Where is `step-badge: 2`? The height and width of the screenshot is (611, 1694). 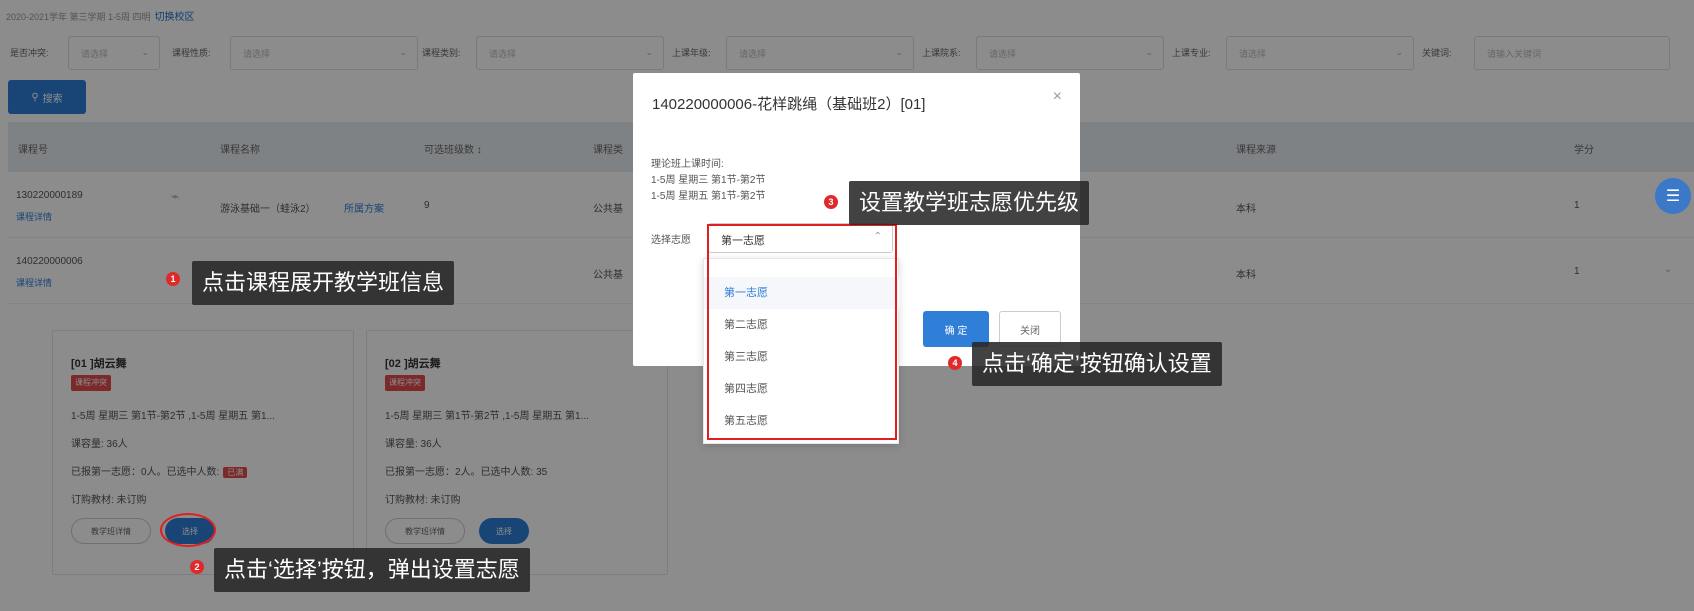
step-badge: 2 is located at coordinates (197, 567).